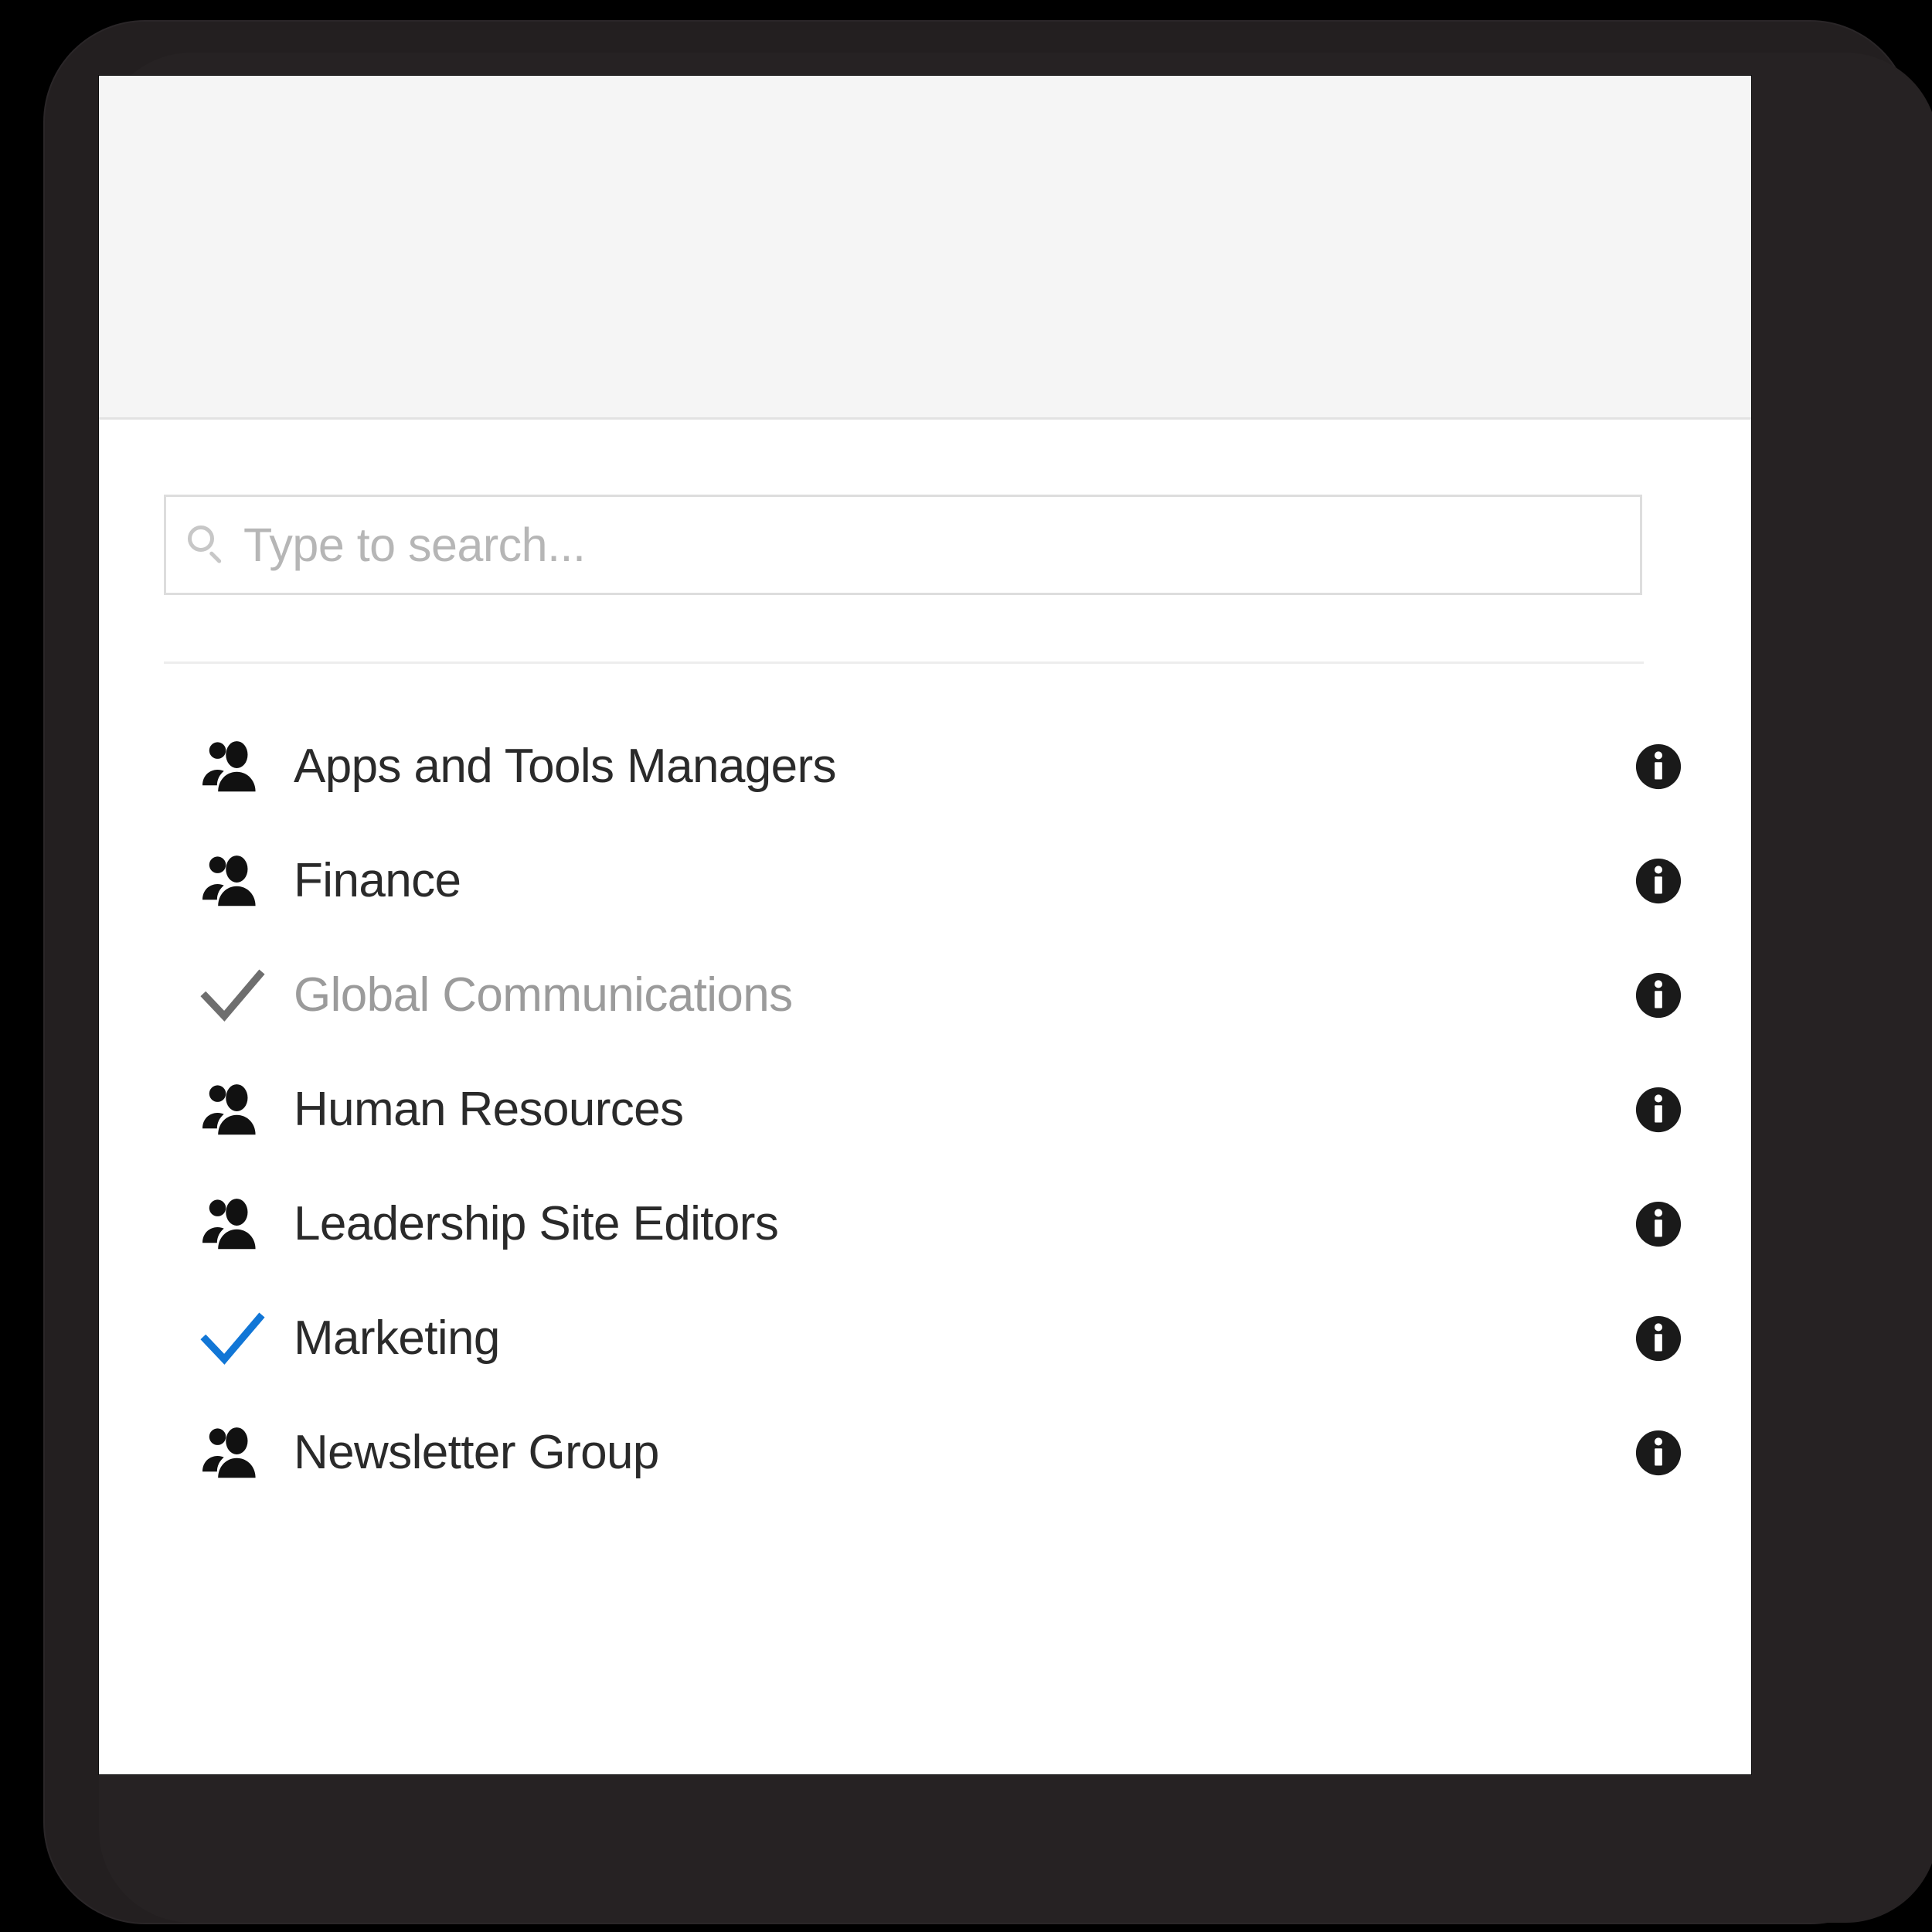  Describe the element at coordinates (925, 766) in the screenshot. I see `list-item: Apps and Tools Managers` at that location.